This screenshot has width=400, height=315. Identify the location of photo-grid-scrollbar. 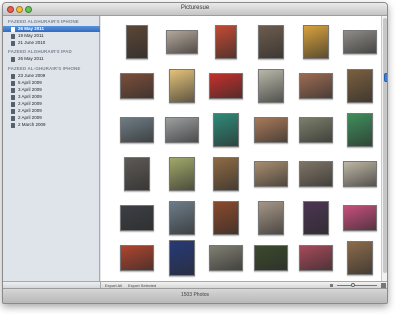
(384, 148).